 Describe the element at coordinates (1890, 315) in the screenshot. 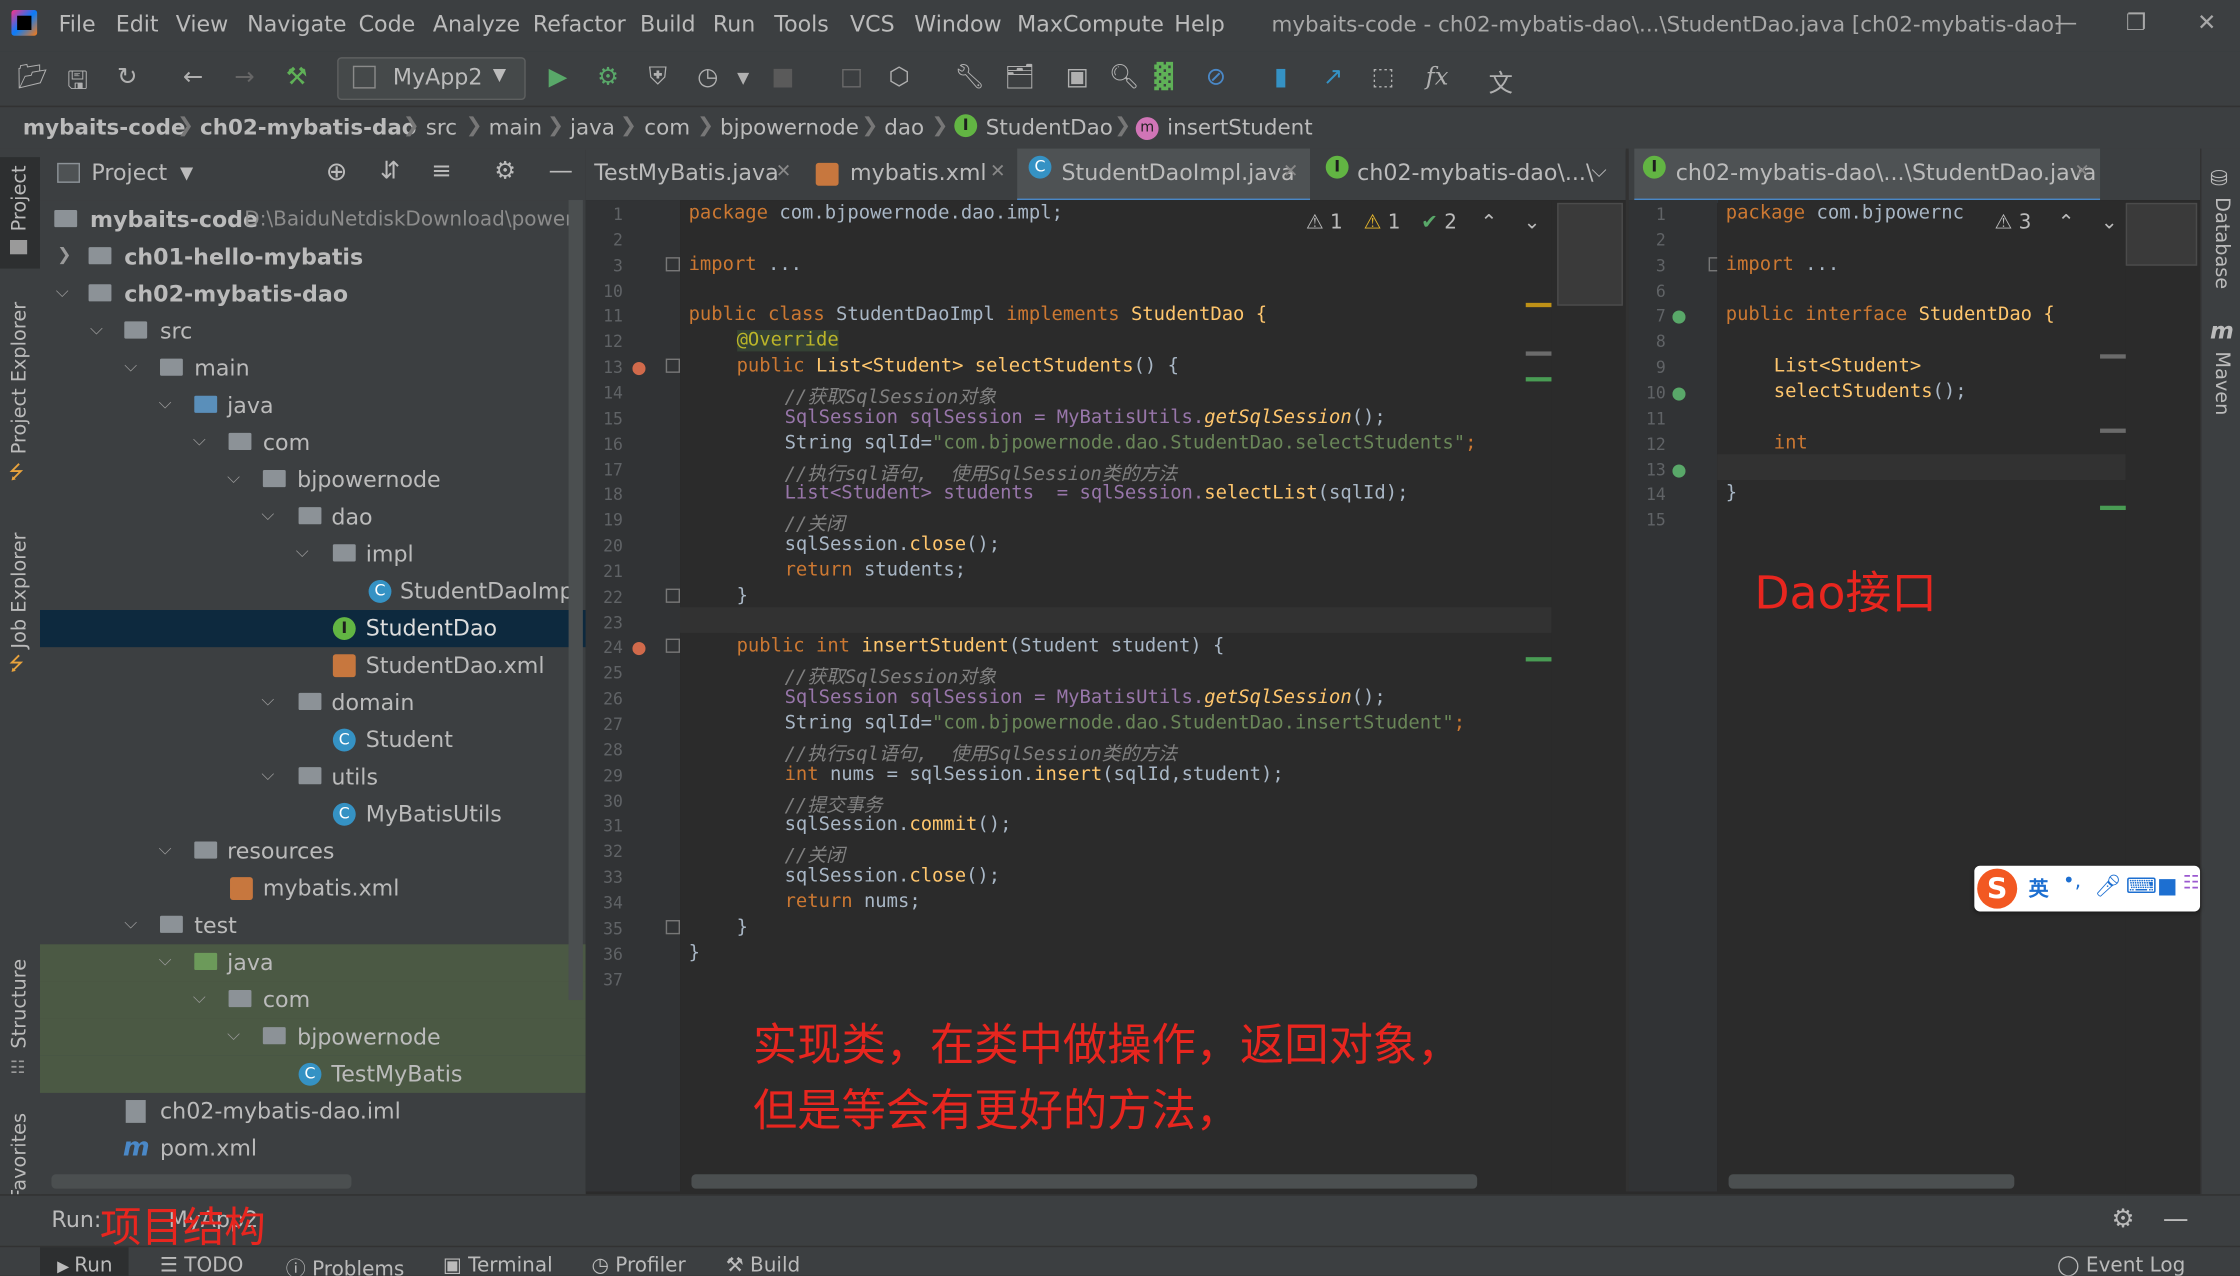

I see `code-line: public interface StudentDao {` at that location.